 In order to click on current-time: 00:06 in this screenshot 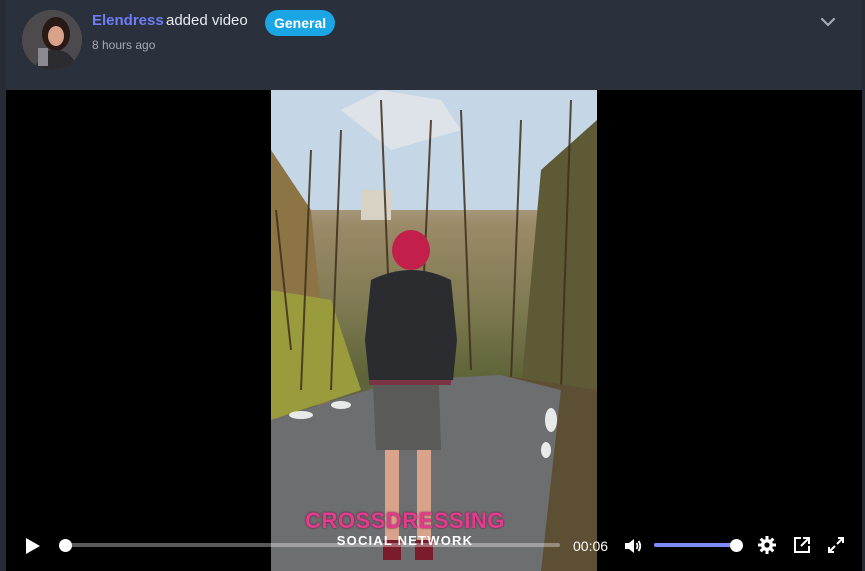, I will do `click(591, 546)`.